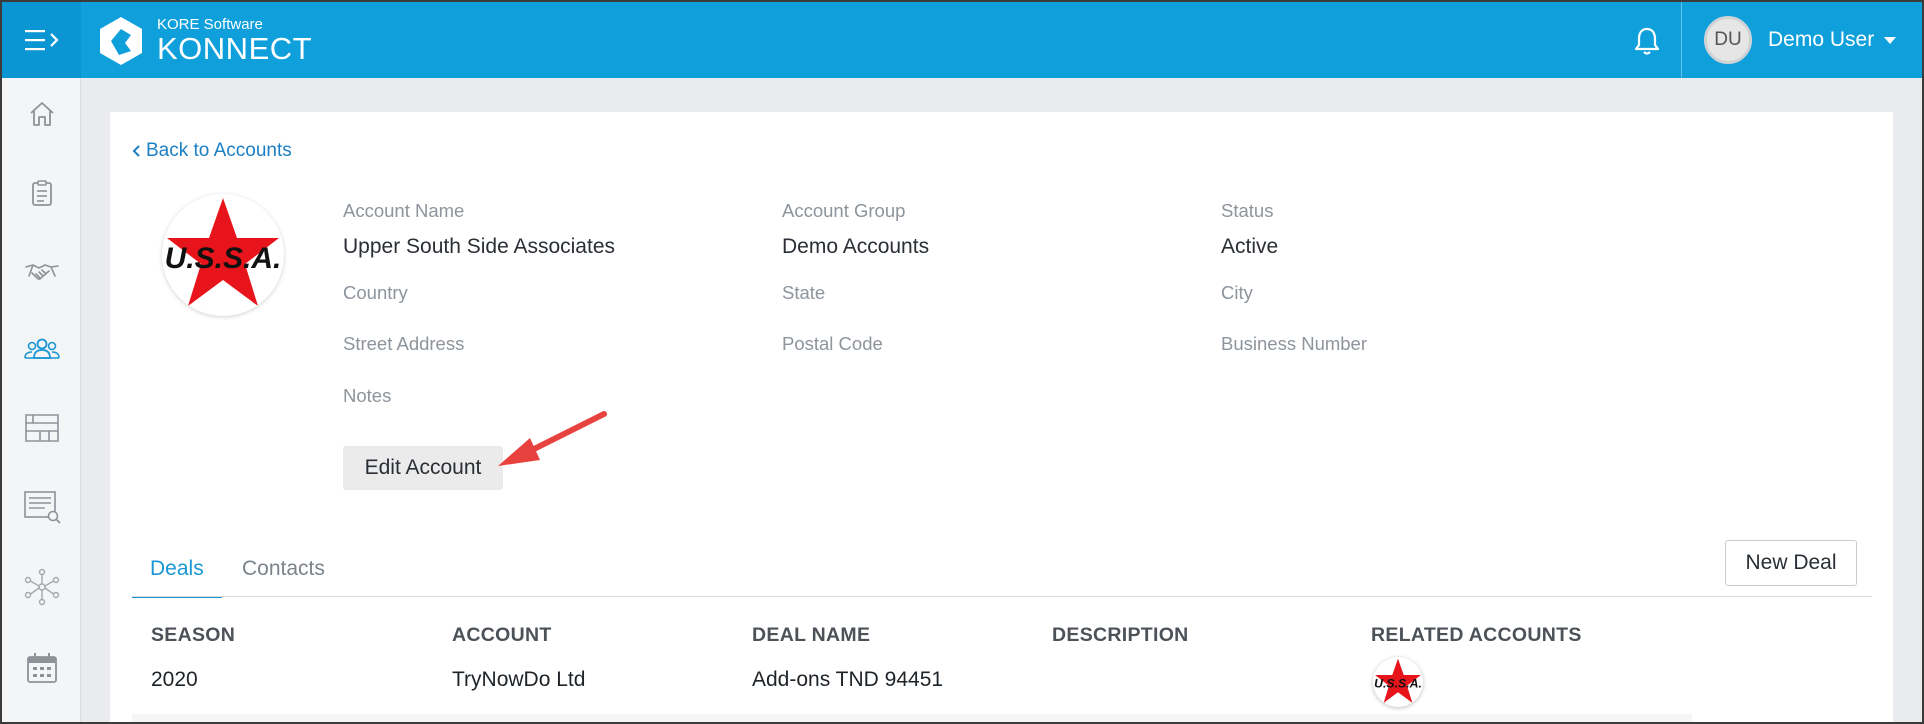  What do you see at coordinates (502, 635) in the screenshot?
I see `column-header-account: ACCOUNT` at bounding box center [502, 635].